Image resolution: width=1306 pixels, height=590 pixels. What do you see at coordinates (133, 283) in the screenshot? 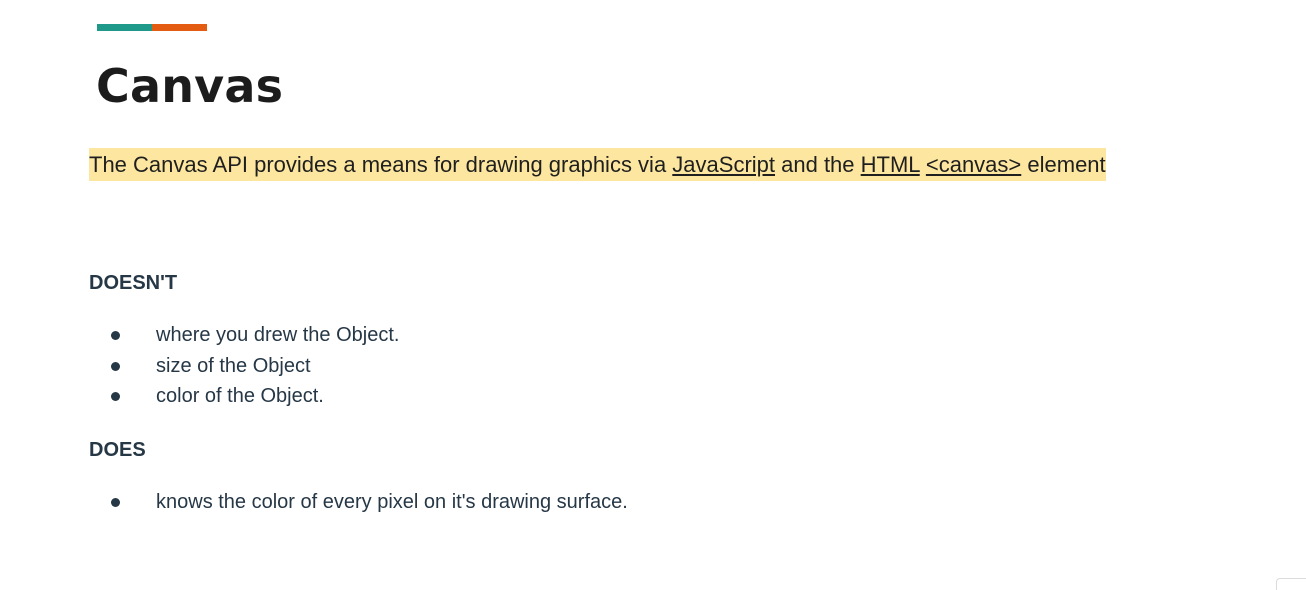
I see `doesnt-heading: DOESN'T` at bounding box center [133, 283].